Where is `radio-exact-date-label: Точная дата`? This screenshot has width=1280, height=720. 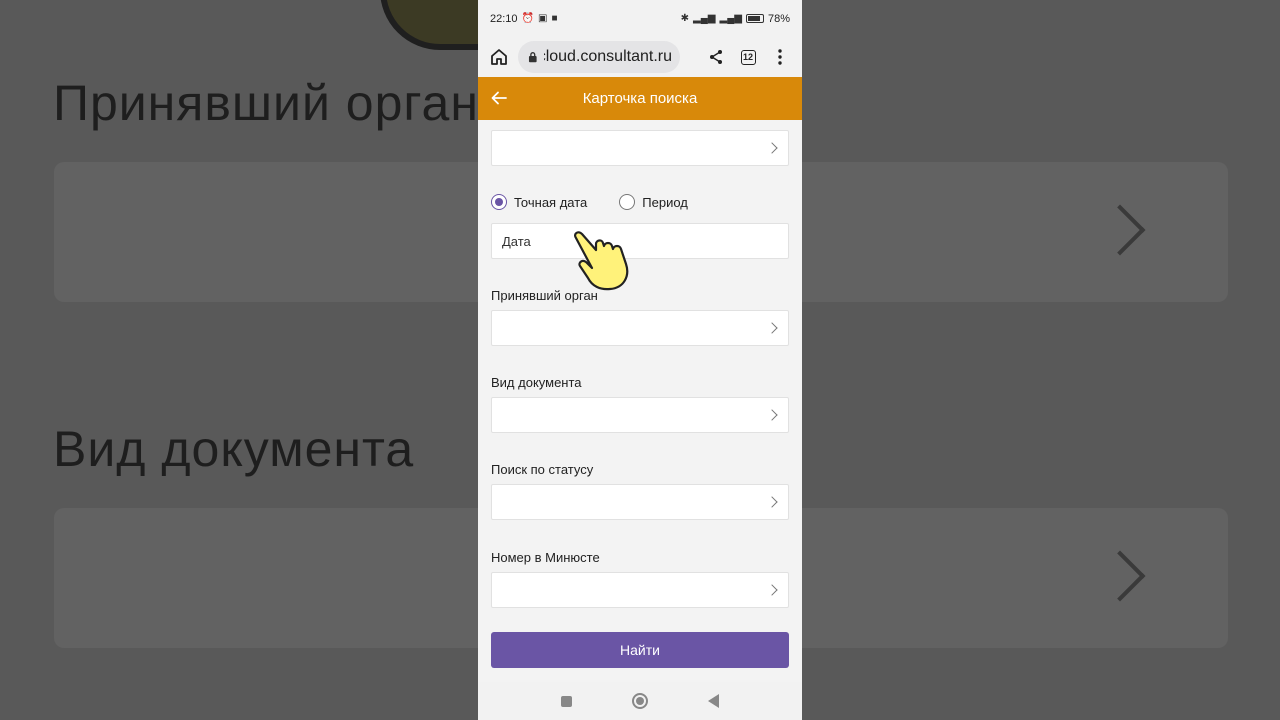
radio-exact-date-label: Точная дата is located at coordinates (551, 202).